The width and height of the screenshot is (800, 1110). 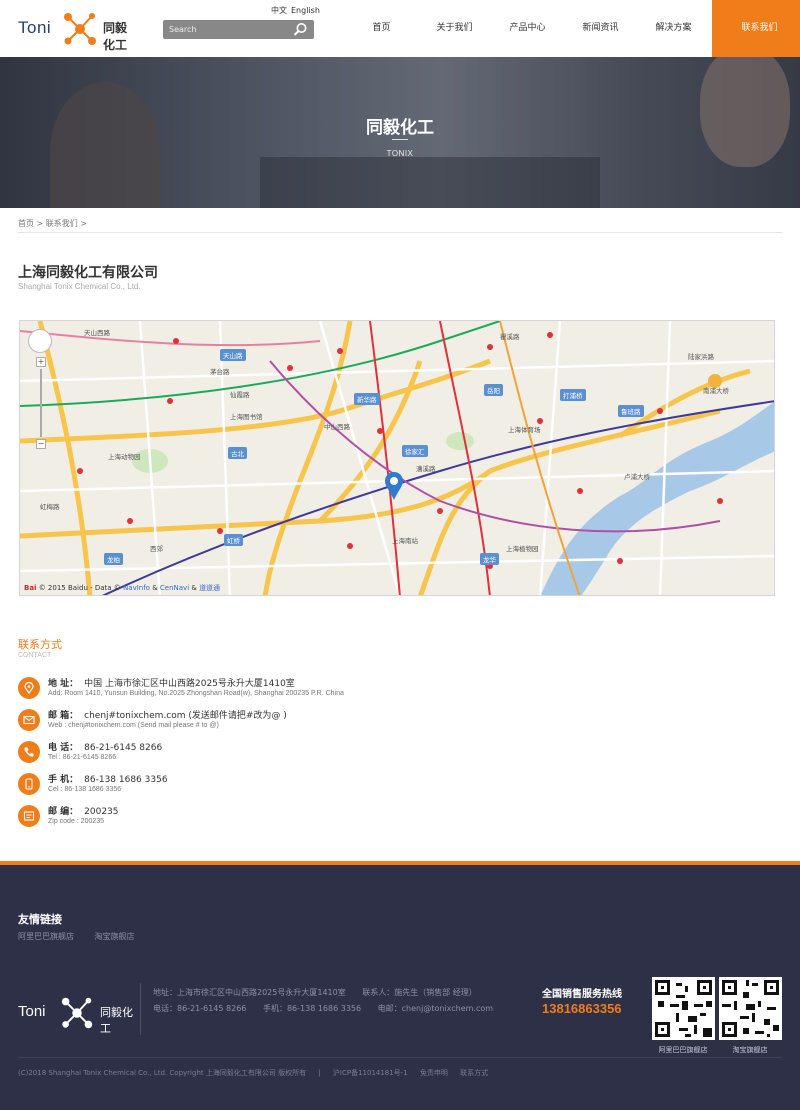 What do you see at coordinates (26, 223) in the screenshot?
I see `breadcrumb-home: 首页` at bounding box center [26, 223].